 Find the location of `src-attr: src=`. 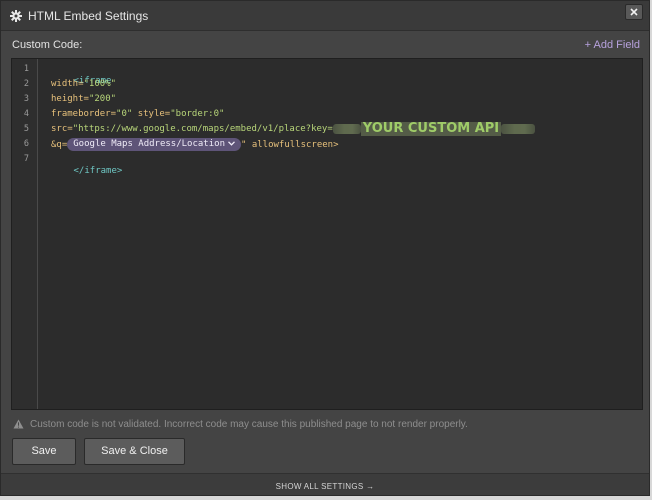

src-attr: src= is located at coordinates (62, 129).